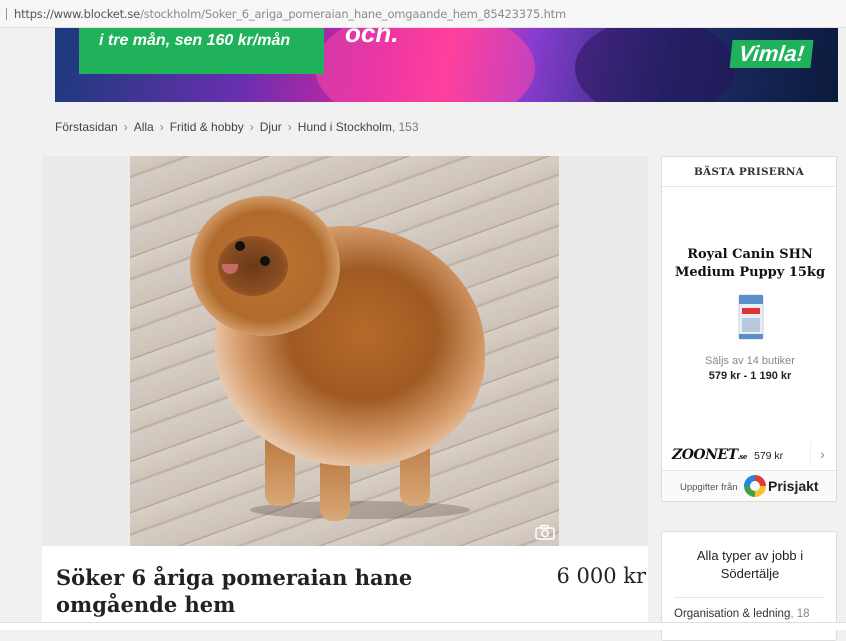  I want to click on ad-banner: i tre mån, sen 160 kr/mån och. Vimla!, so click(446, 65).